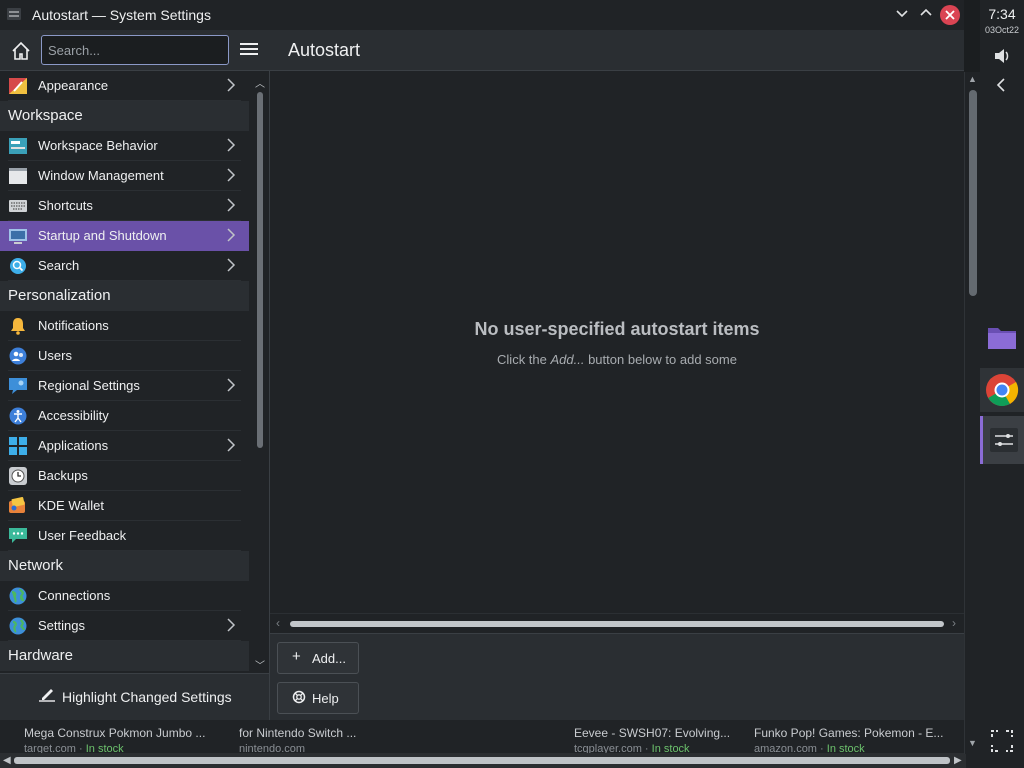  I want to click on help-button-label: Help, so click(325, 698).